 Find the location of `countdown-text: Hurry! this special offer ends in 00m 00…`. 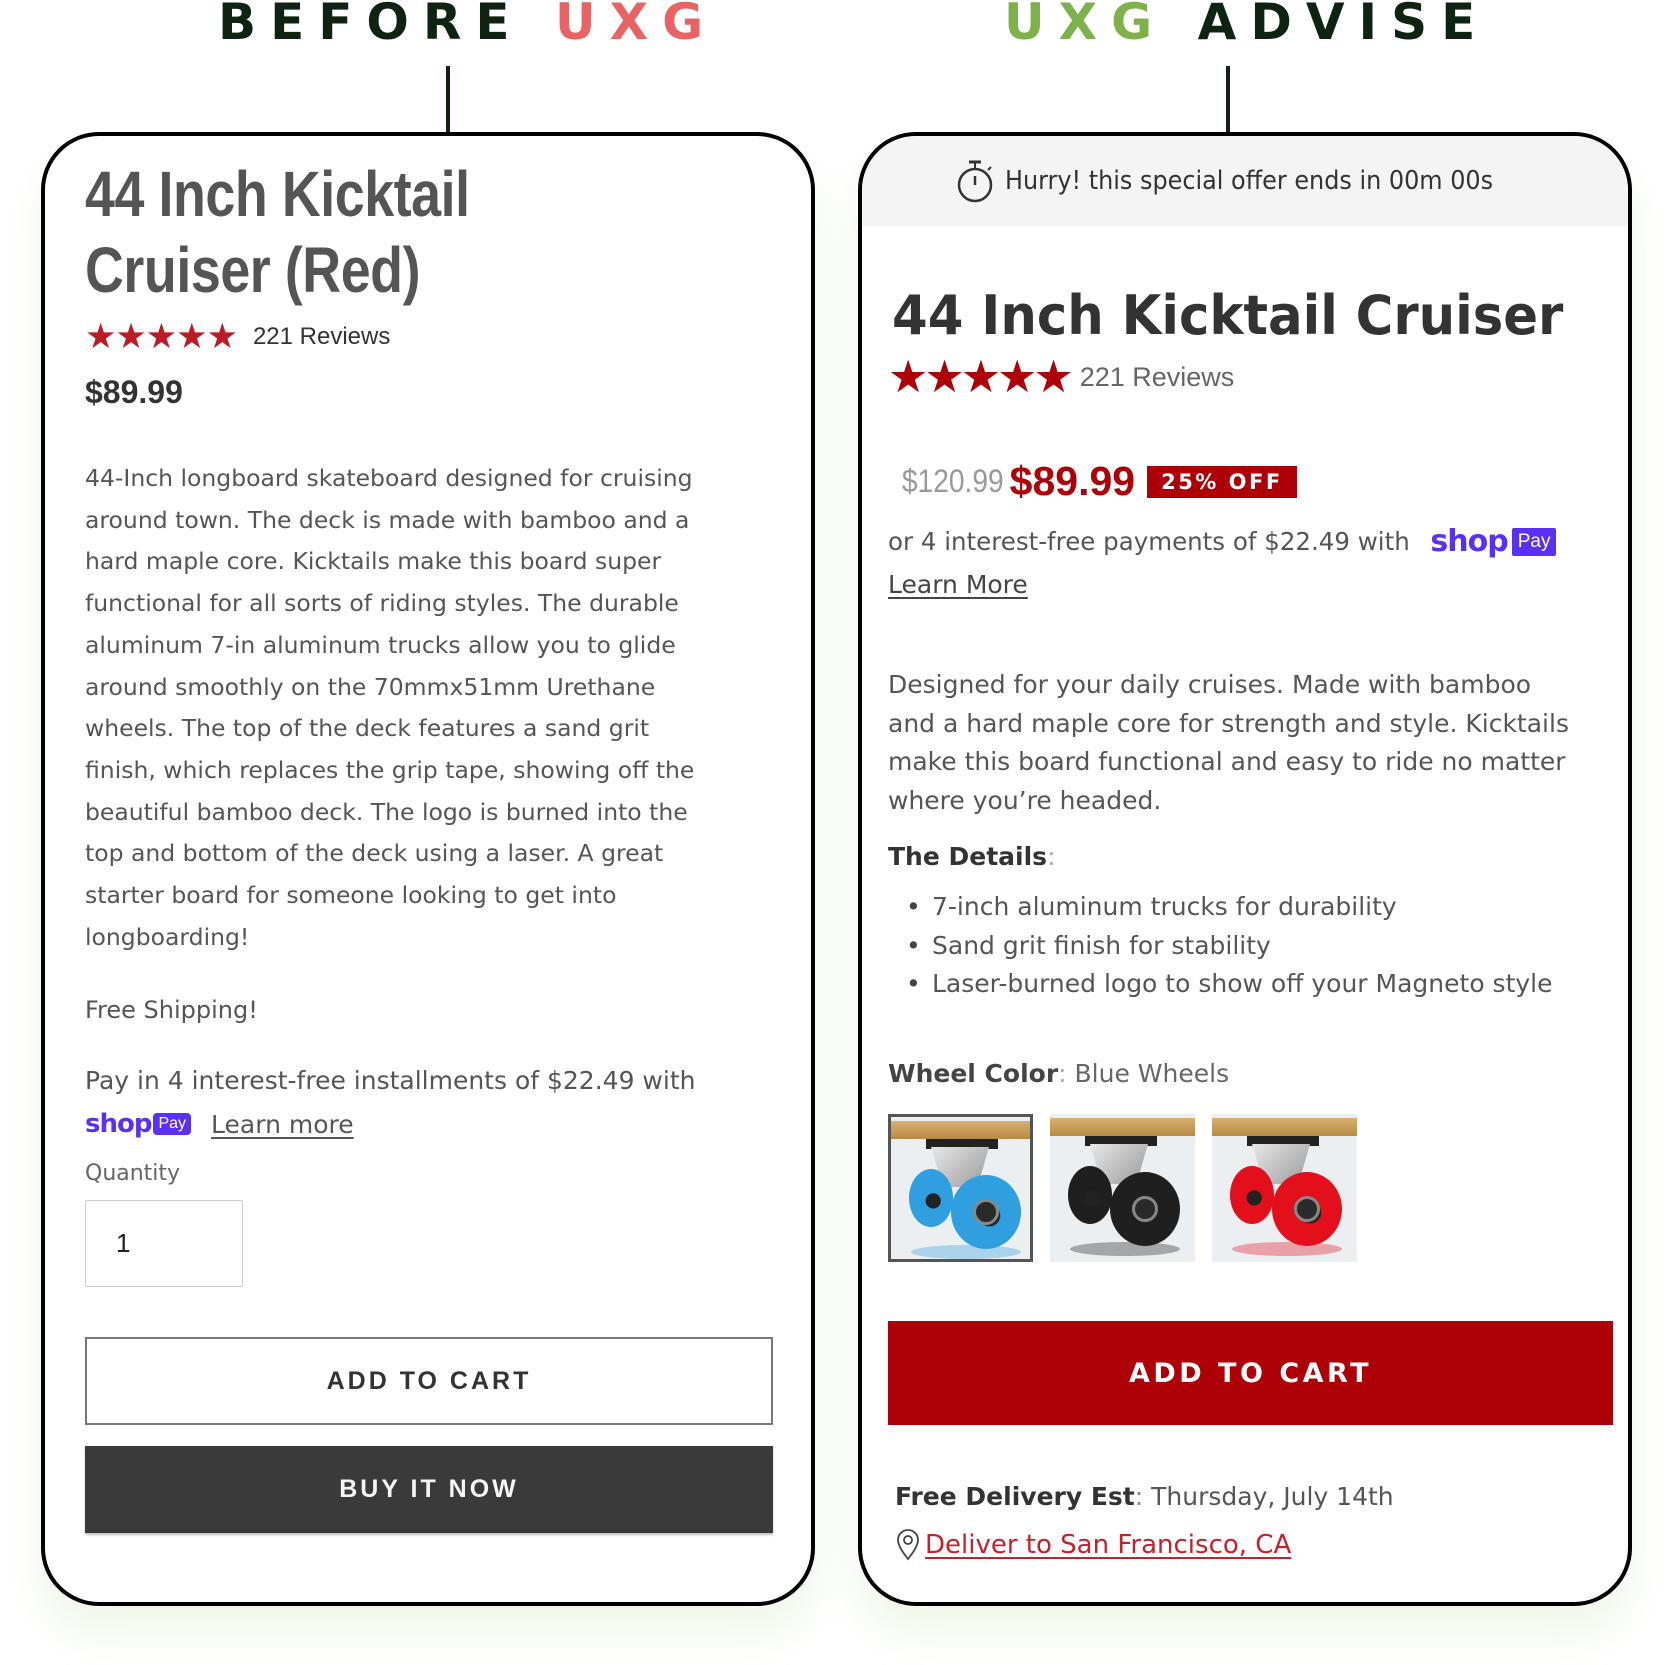

countdown-text: Hurry! this special offer ends in 00m 00… is located at coordinates (1248, 181).